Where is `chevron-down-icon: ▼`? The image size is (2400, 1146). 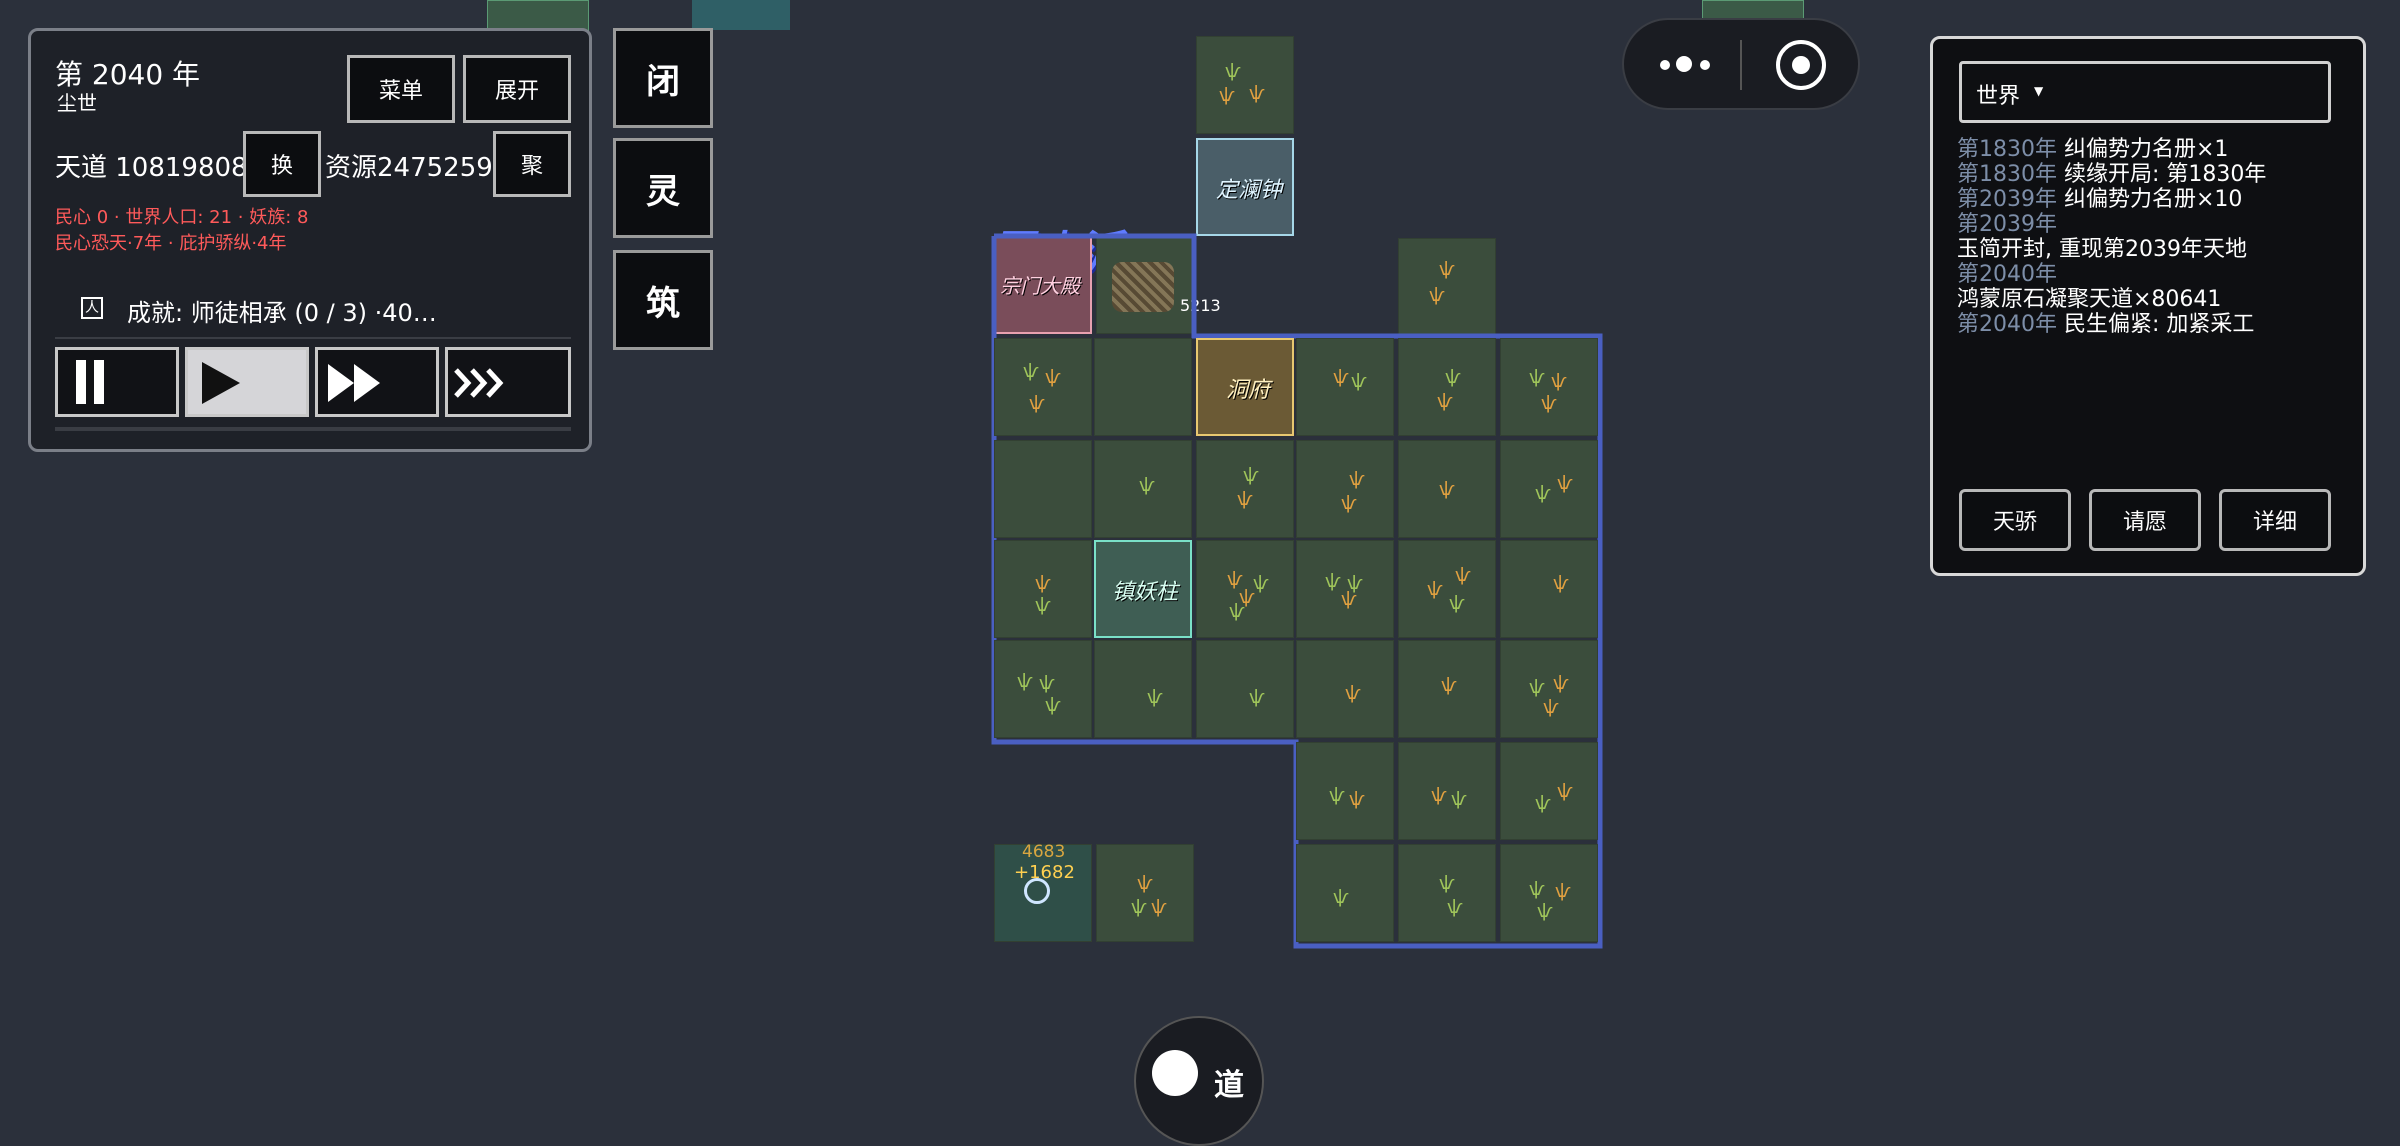
chevron-down-icon: ▼ is located at coordinates (2039, 91).